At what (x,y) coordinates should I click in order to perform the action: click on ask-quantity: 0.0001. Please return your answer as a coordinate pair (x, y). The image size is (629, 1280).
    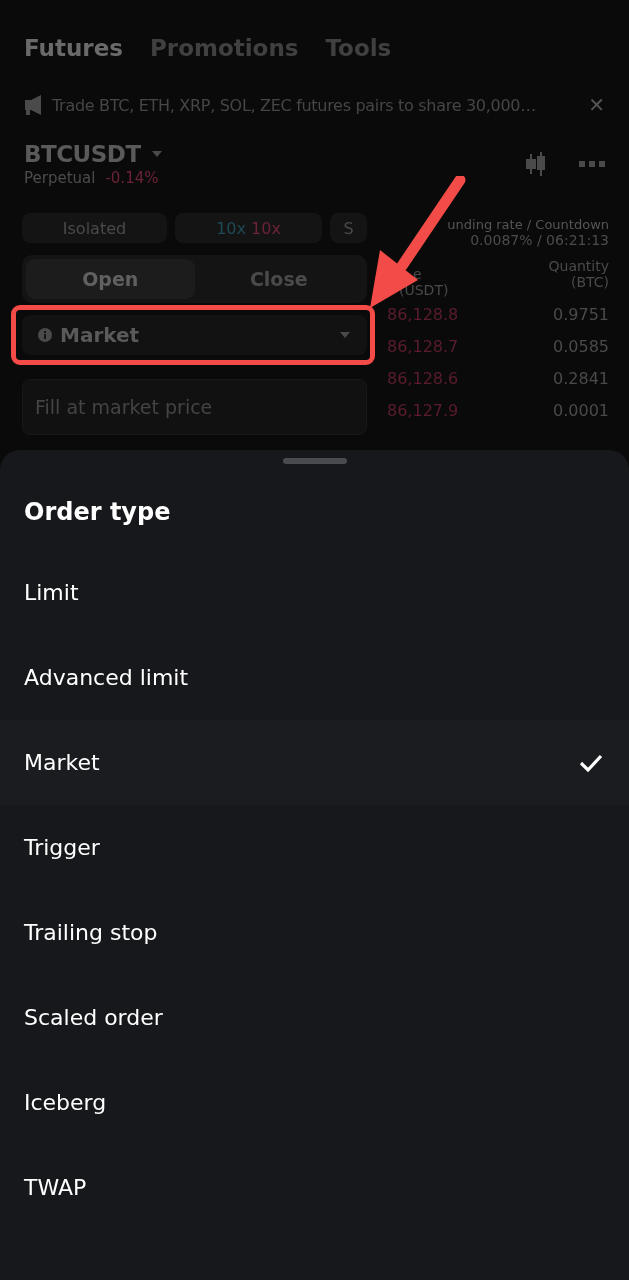
    Looking at the image, I should click on (581, 410).